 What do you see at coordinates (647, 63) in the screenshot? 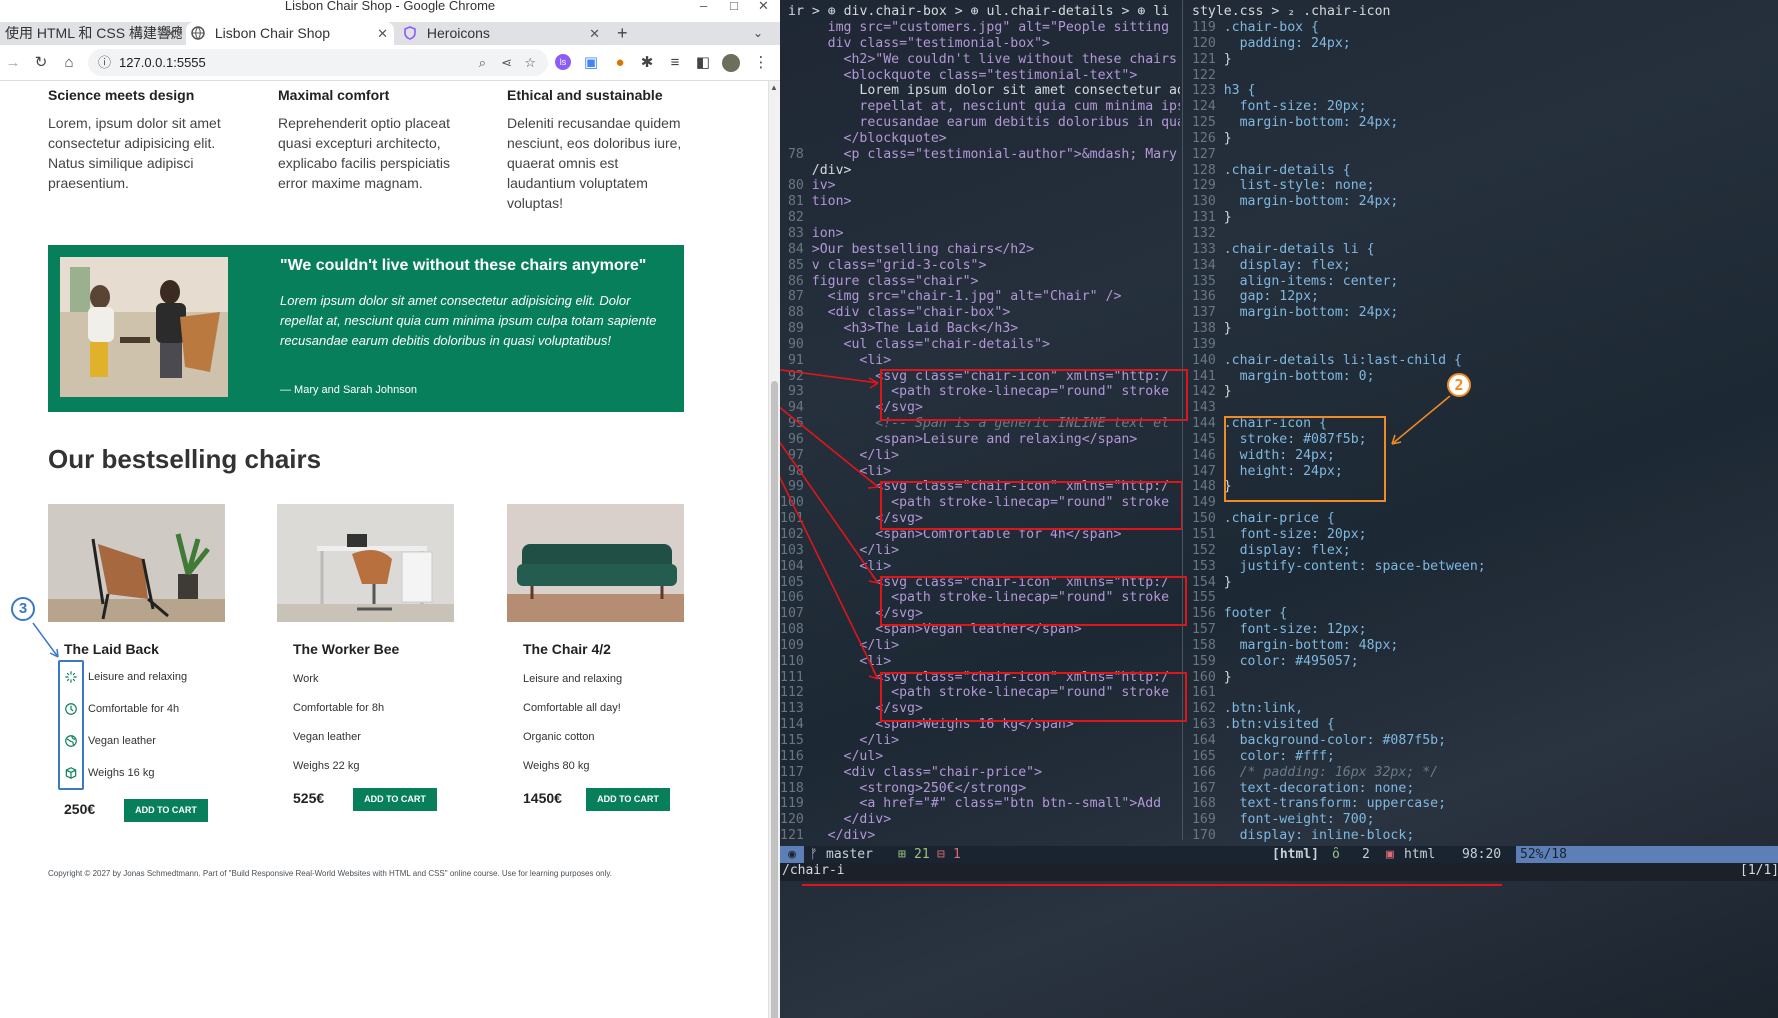
I see `extensions-puzzle-icon: ✱` at bounding box center [647, 63].